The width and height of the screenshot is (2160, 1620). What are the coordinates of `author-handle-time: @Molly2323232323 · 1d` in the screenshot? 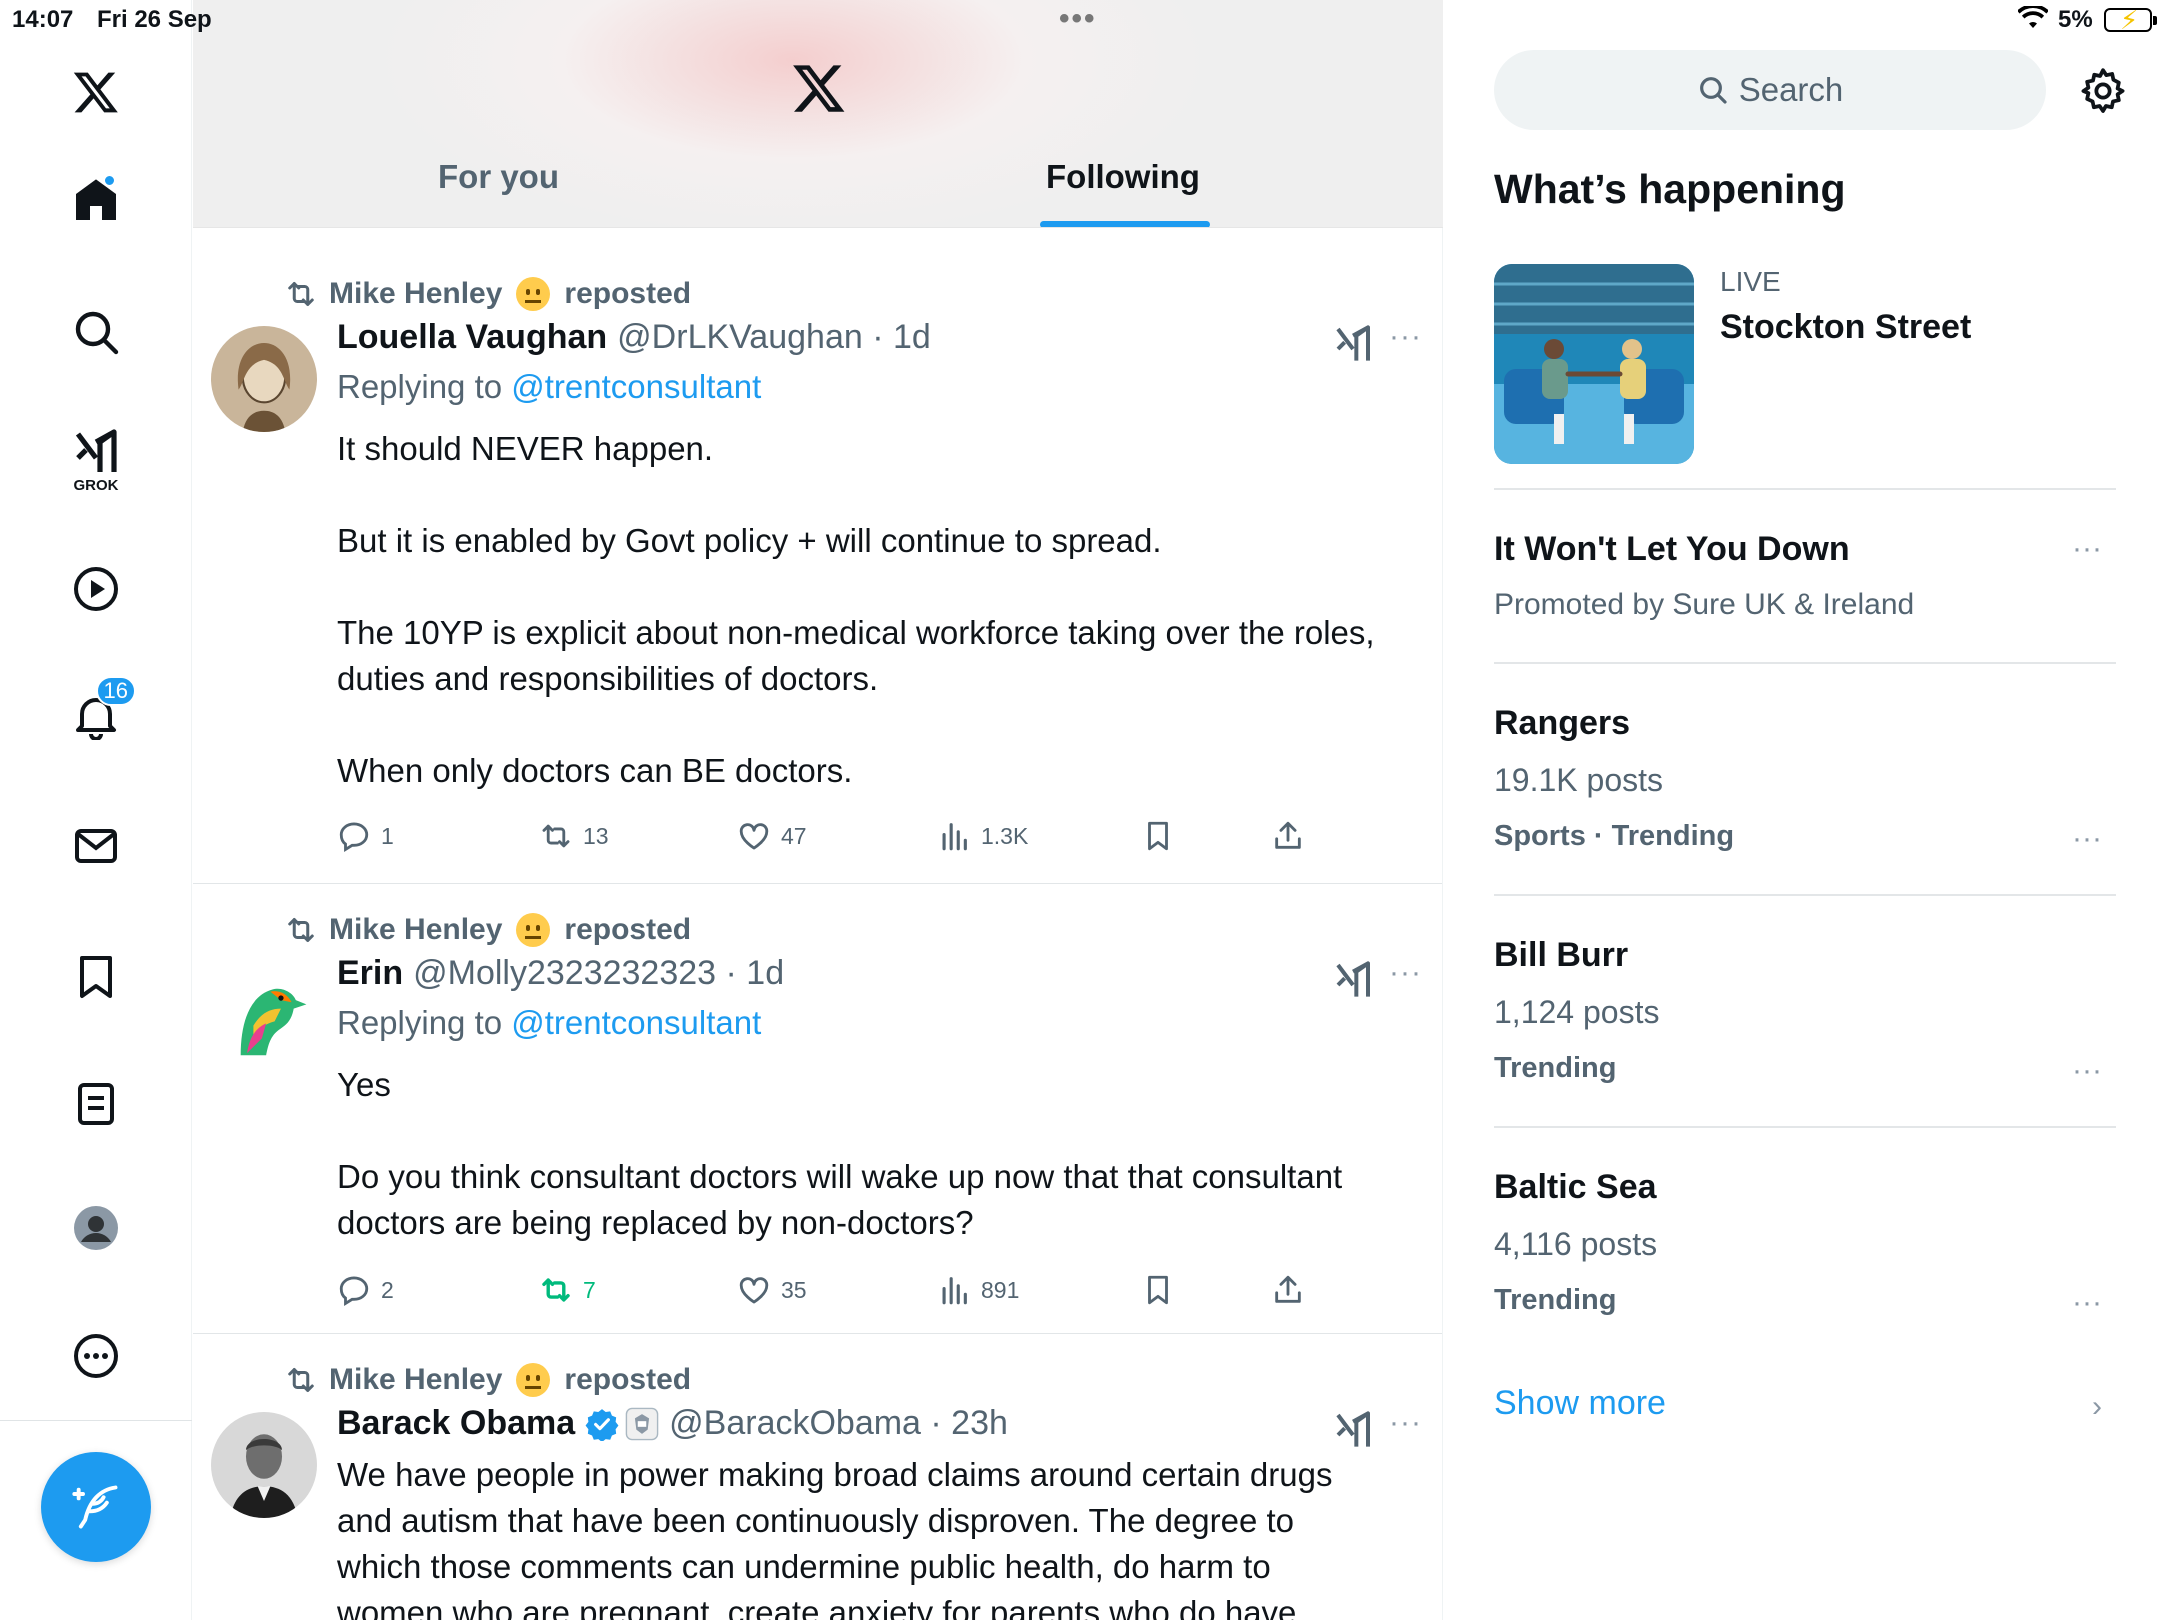 It's located at (598, 973).